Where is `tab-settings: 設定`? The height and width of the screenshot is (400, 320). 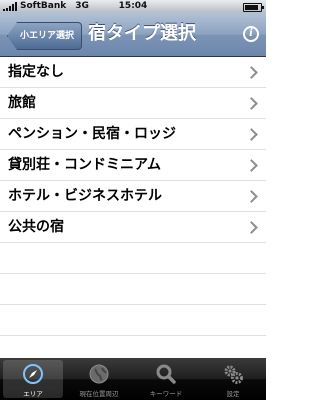 tab-settings: 設定 is located at coordinates (233, 379).